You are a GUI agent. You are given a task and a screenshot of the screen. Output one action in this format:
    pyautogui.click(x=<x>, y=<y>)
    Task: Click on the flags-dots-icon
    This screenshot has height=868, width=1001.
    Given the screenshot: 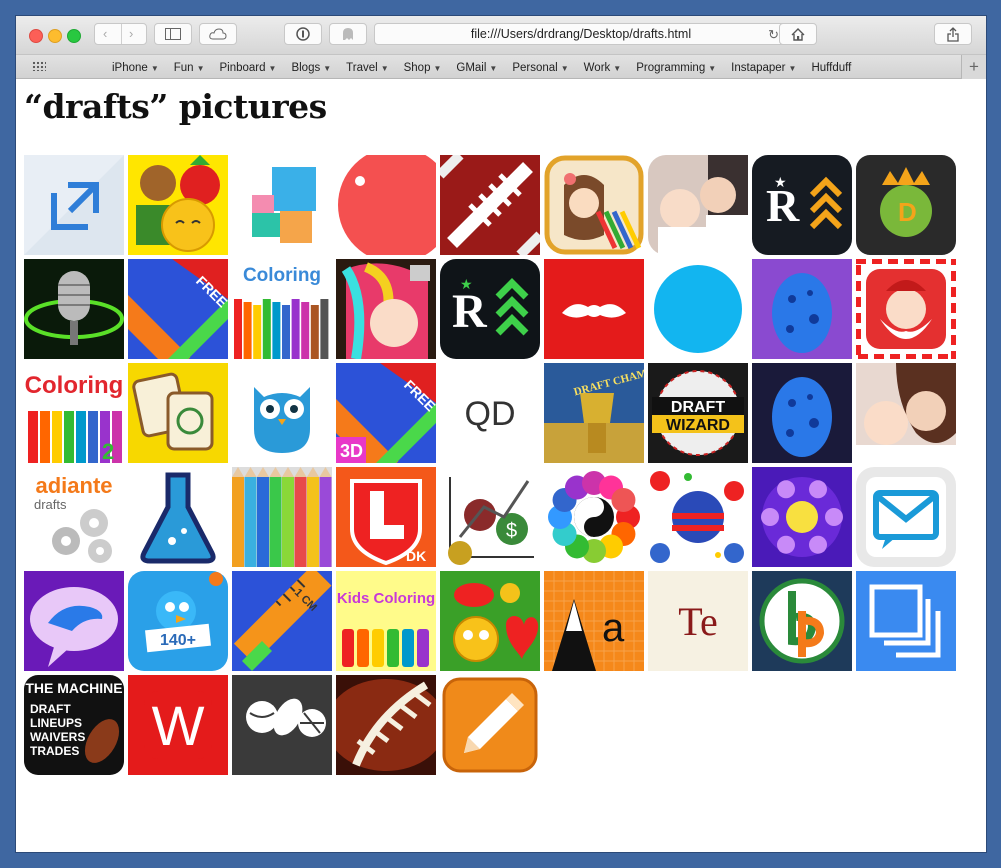 What is the action you would take?
    pyautogui.click(x=698, y=517)
    